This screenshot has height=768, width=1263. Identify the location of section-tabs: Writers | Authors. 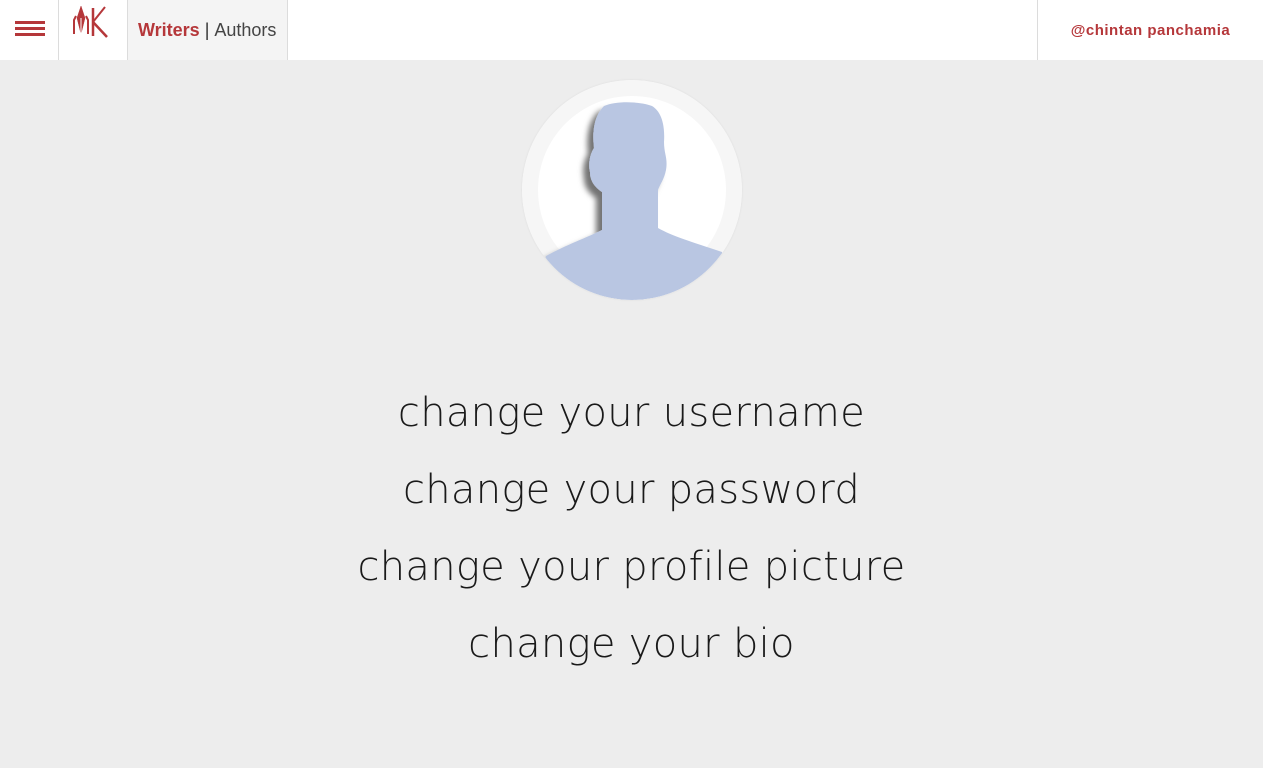
(208, 30).